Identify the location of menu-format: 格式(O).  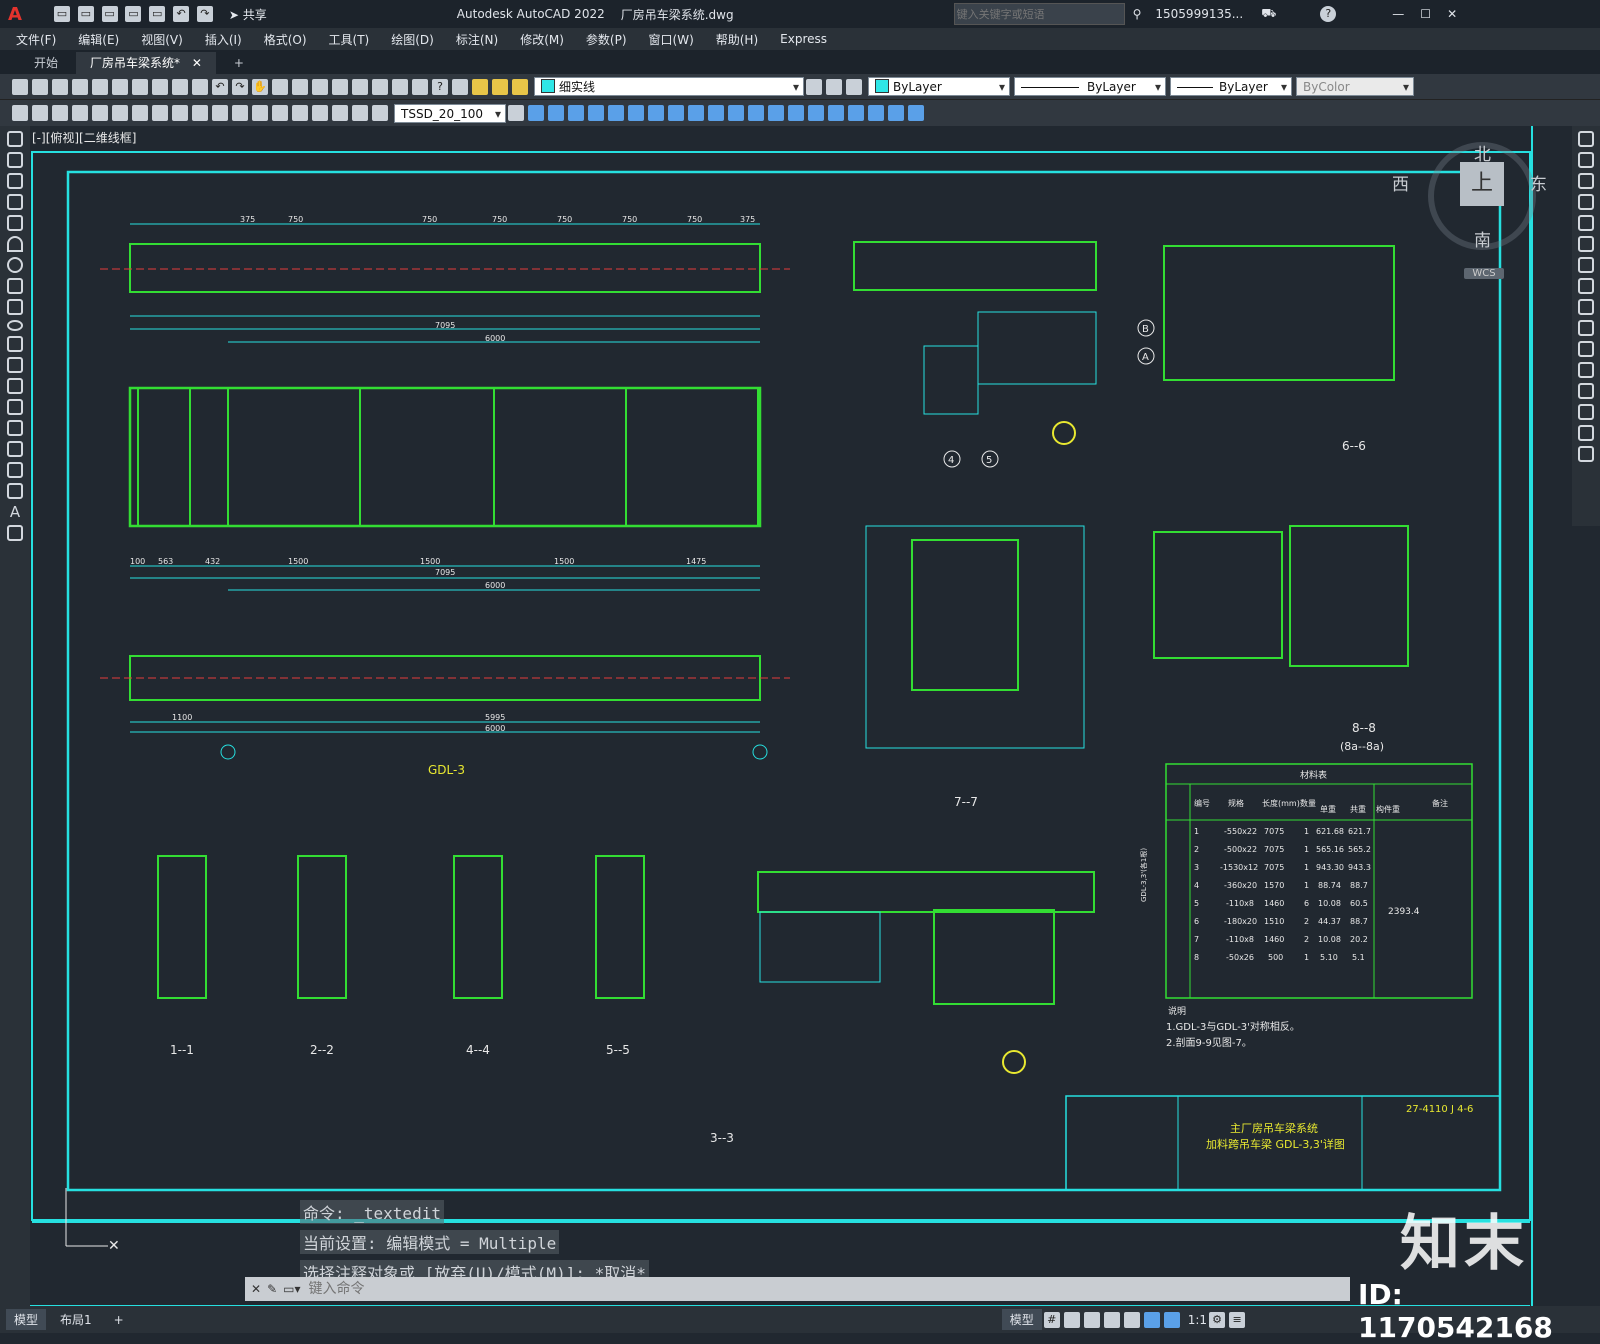
(285, 39).